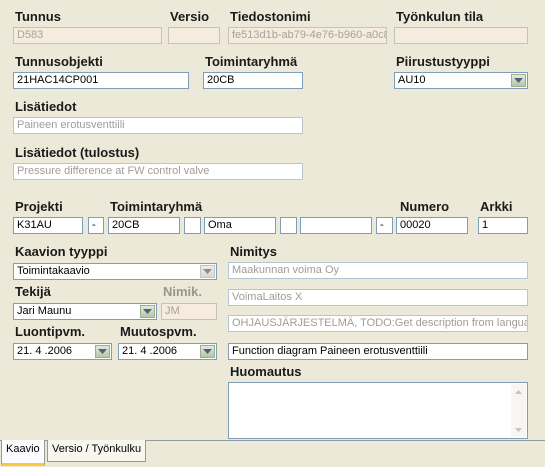 This screenshot has width=545, height=467. What do you see at coordinates (307, 35) in the screenshot?
I see `tiedostonimi-field: fe513d1b-ab79-4e76-b960-a0c8` at bounding box center [307, 35].